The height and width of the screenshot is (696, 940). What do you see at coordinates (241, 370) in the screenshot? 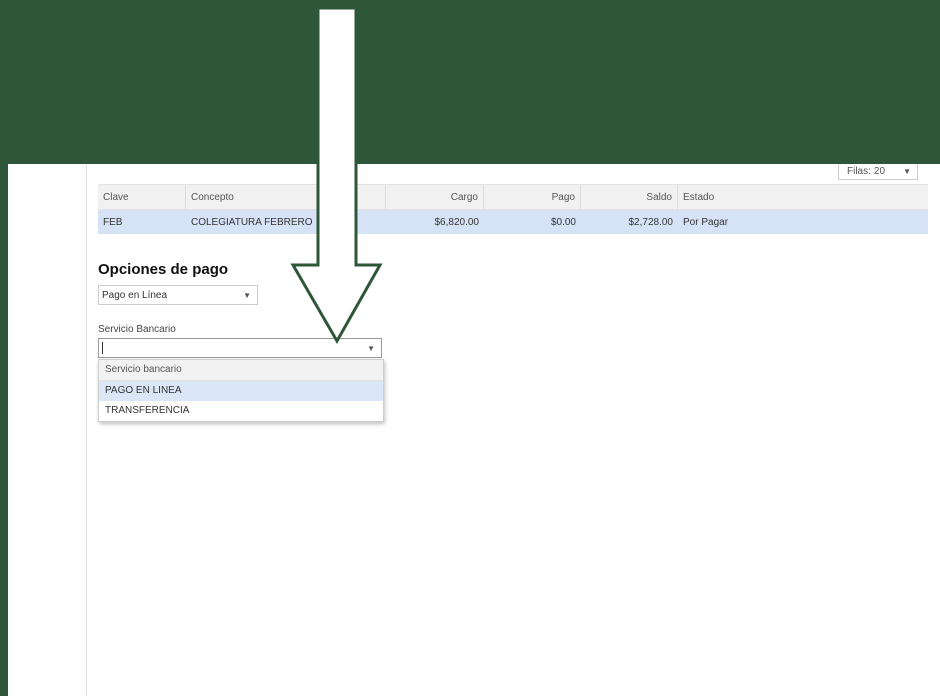
I see `dropdown-option-placeholder: Servicio bancario` at bounding box center [241, 370].